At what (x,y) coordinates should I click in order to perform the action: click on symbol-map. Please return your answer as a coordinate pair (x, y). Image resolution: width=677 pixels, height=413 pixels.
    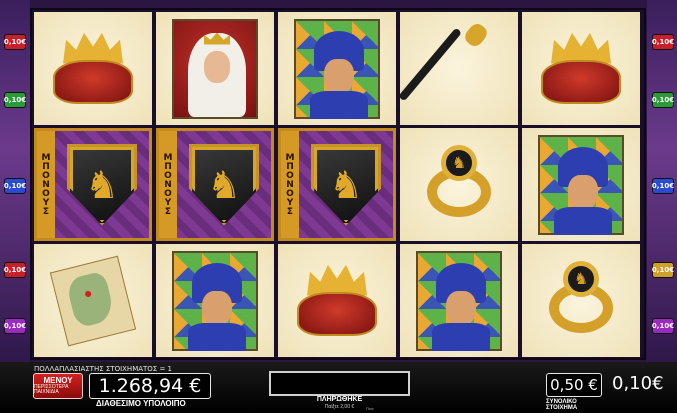
    Looking at the image, I should click on (93, 300).